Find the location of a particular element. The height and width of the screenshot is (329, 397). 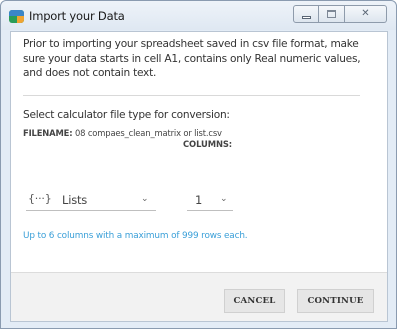

cancel-button: CANCEL is located at coordinates (254, 301).